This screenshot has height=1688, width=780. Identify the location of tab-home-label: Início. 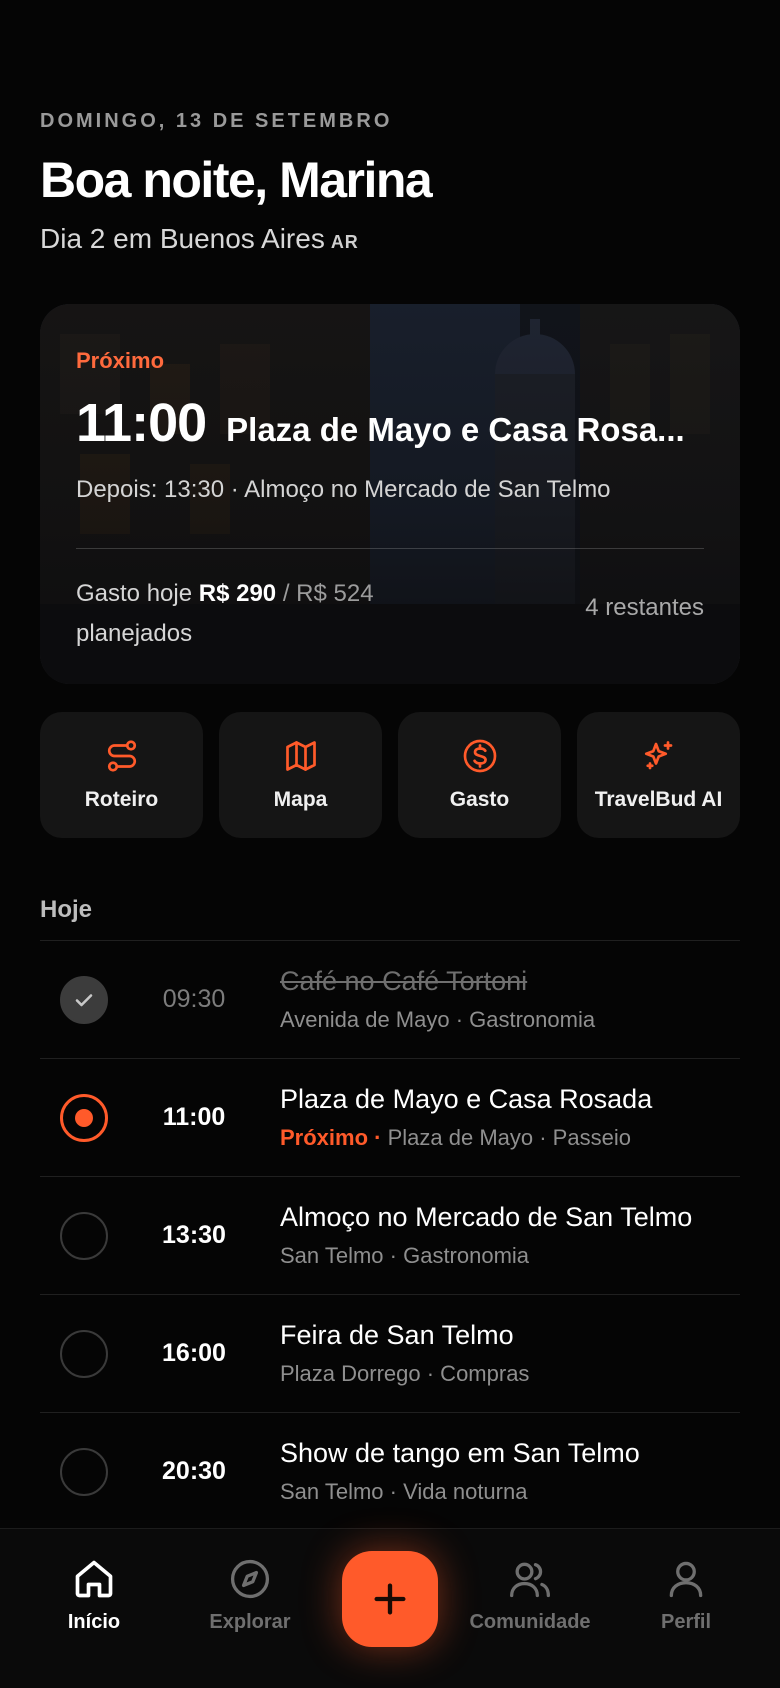
(94, 1622).